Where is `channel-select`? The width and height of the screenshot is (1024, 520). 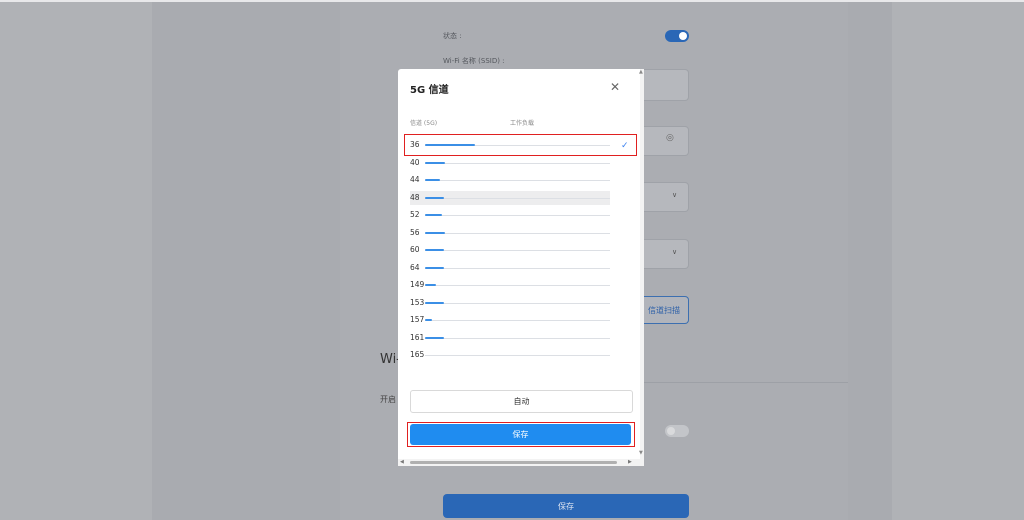 channel-select is located at coordinates (664, 254).